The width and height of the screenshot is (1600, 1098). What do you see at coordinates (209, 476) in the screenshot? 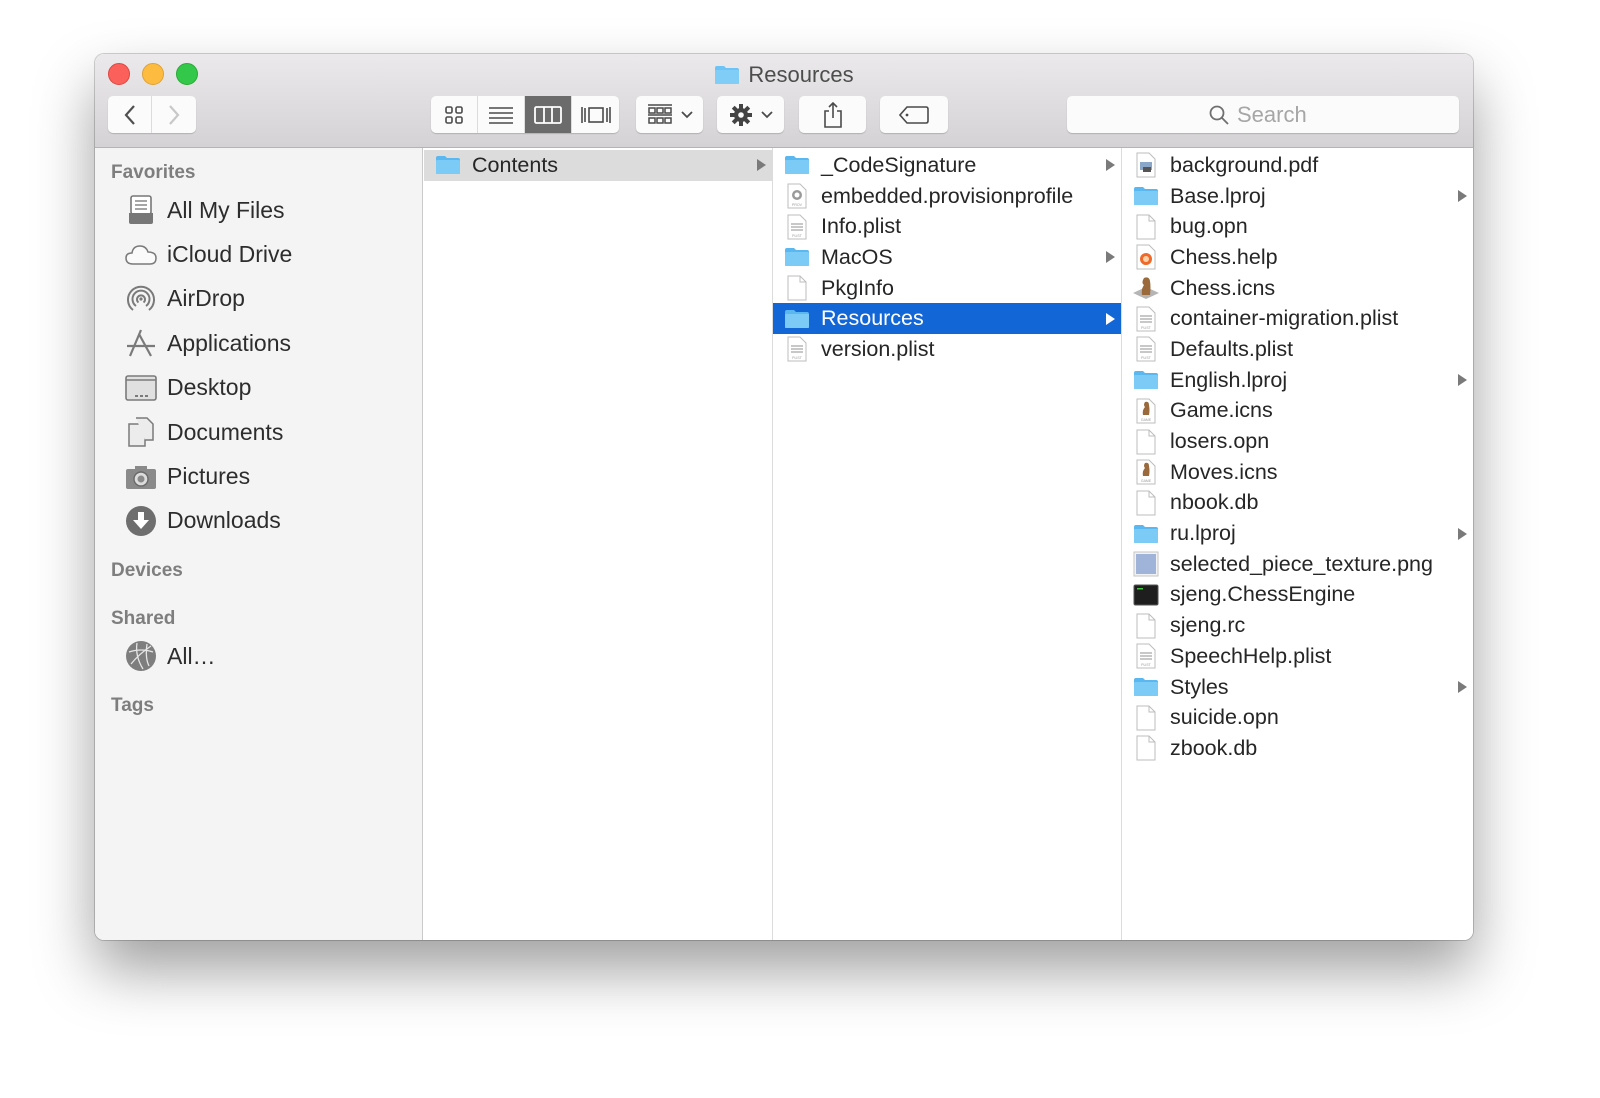
I see `sidebar-item-label: Pictures` at bounding box center [209, 476].